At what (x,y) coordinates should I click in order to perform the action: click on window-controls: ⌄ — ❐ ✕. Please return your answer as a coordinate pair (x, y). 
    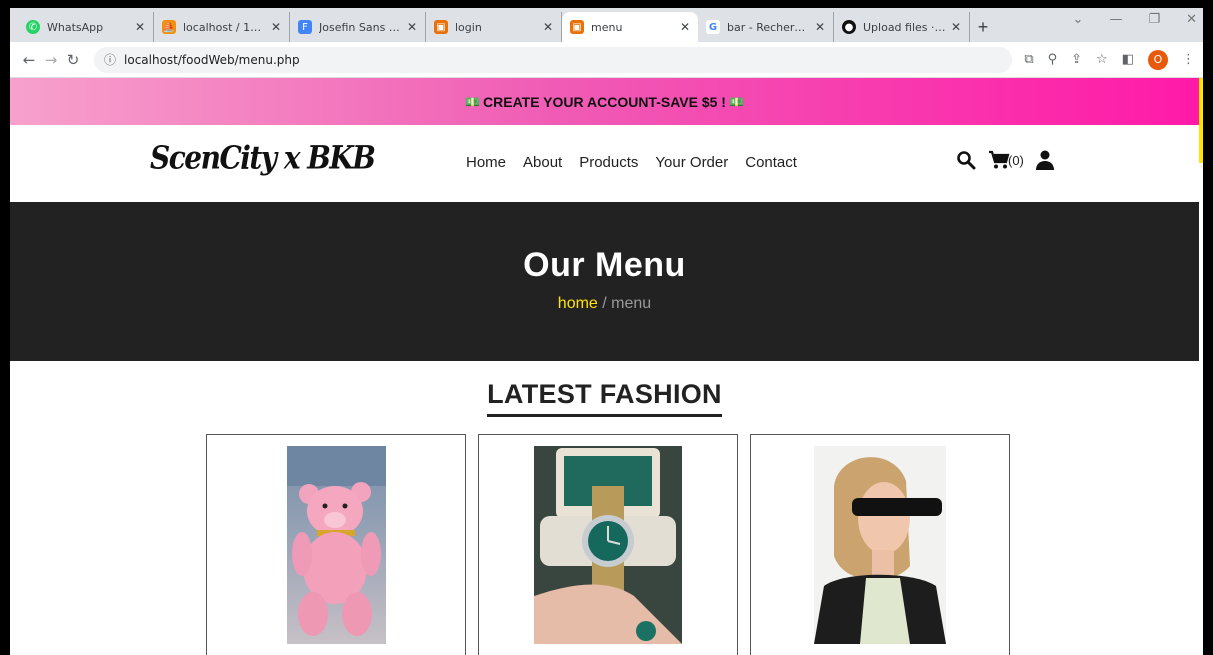
    Looking at the image, I should click on (1135, 19).